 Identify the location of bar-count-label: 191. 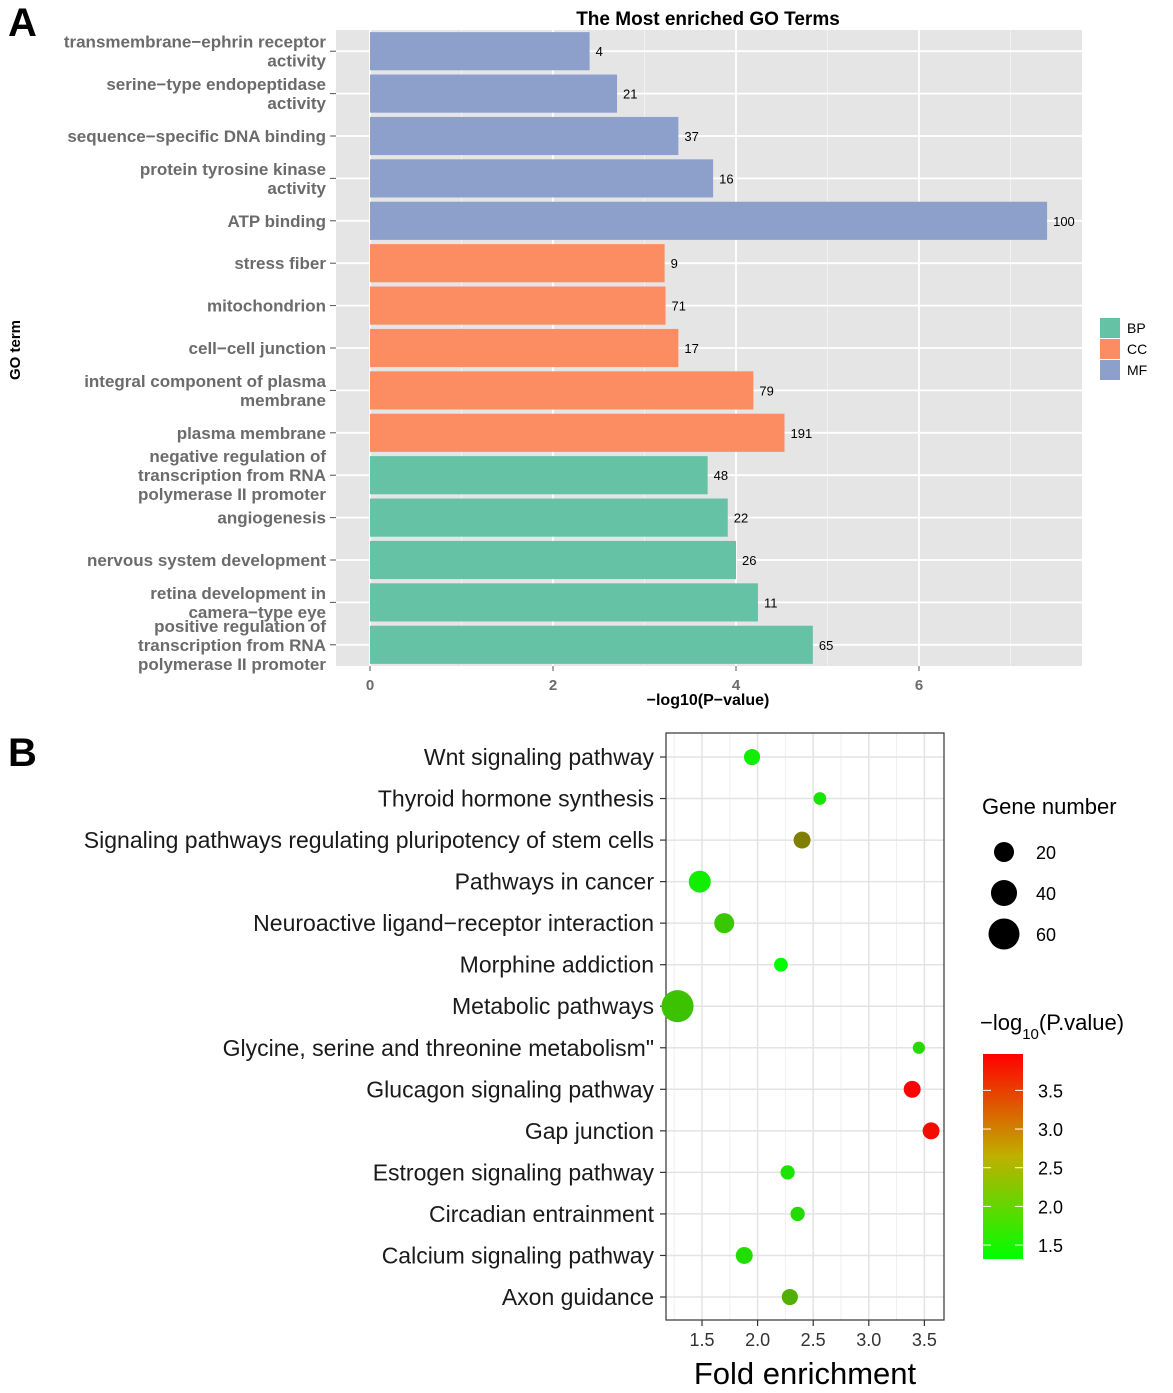
(801, 433).